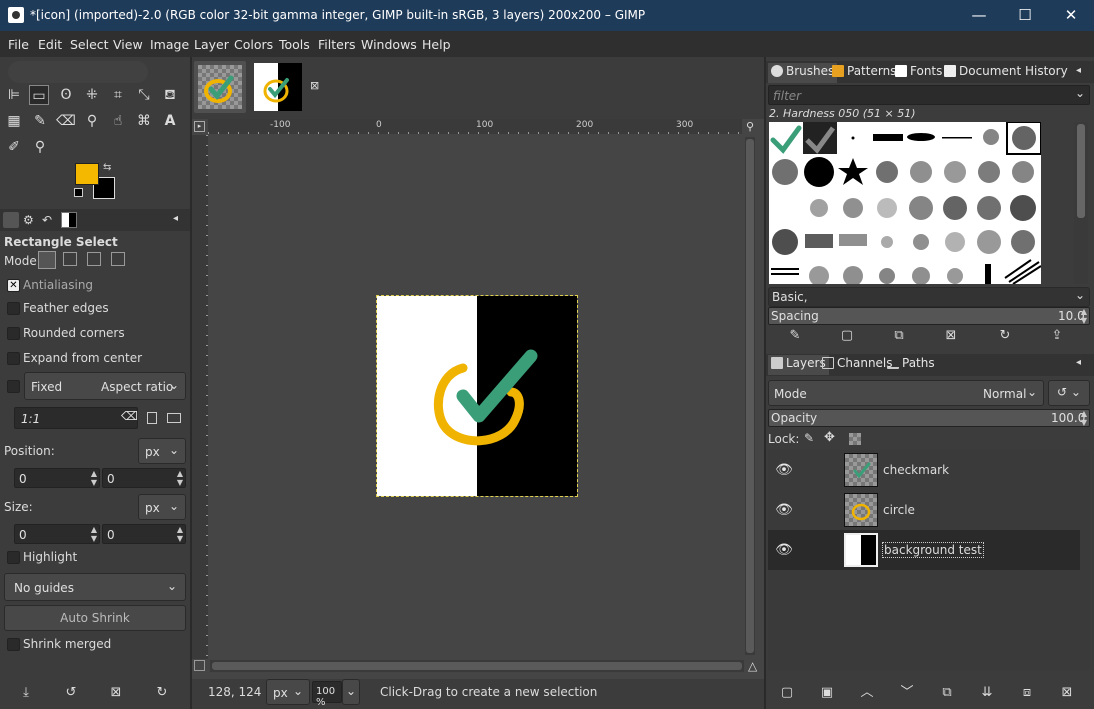 The width and height of the screenshot is (1094, 709). I want to click on menu-image: Image, so click(169, 44).